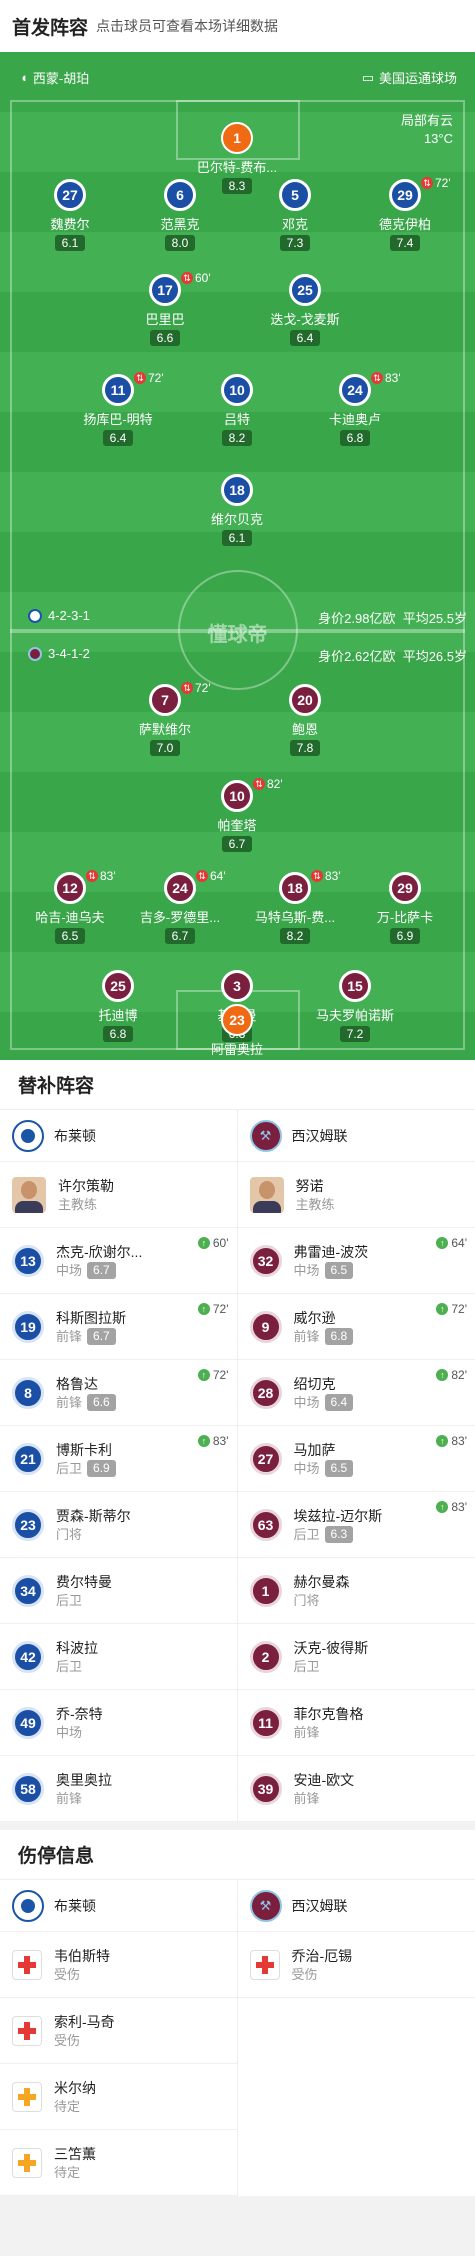 The width and height of the screenshot is (475, 2256). Describe the element at coordinates (118, 1723) in the screenshot. I see `sub-player-row: 49乔-奈特中场` at that location.